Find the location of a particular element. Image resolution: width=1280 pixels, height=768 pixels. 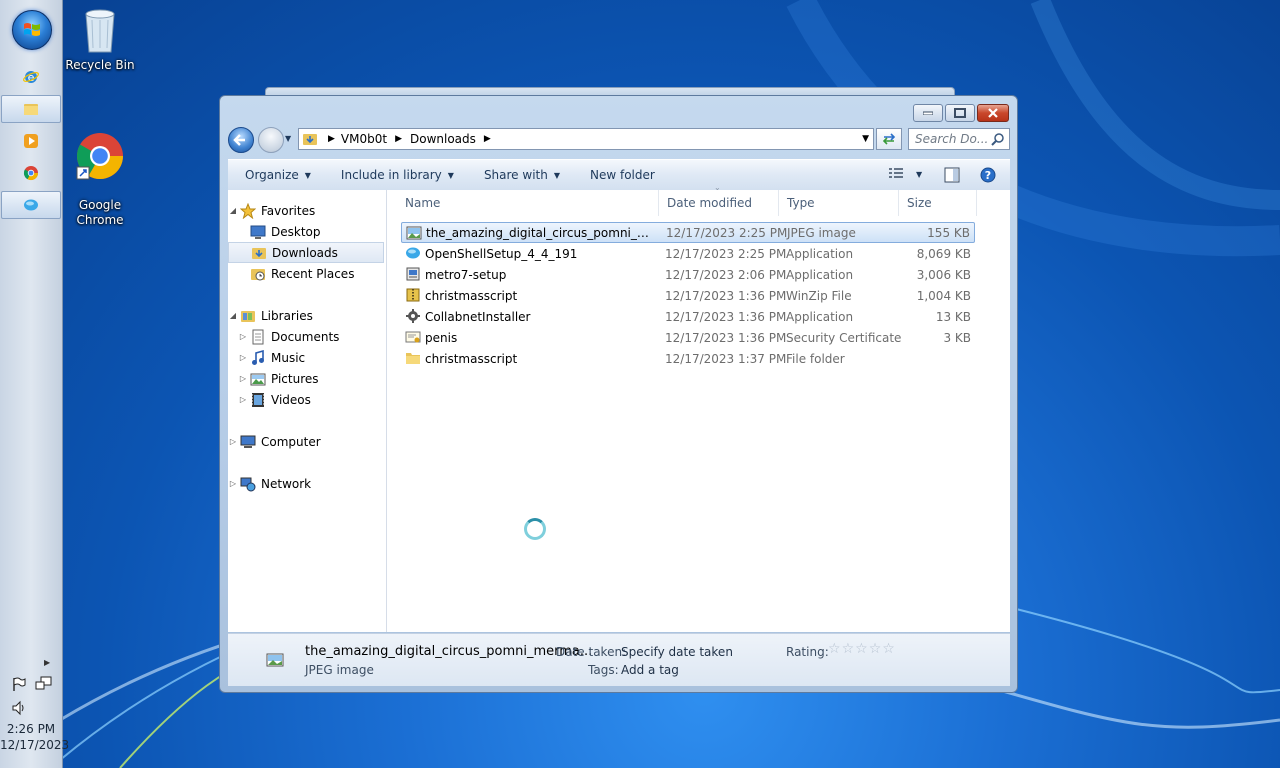

file-date: 12/17/2023 1:37 PM is located at coordinates (726, 358).